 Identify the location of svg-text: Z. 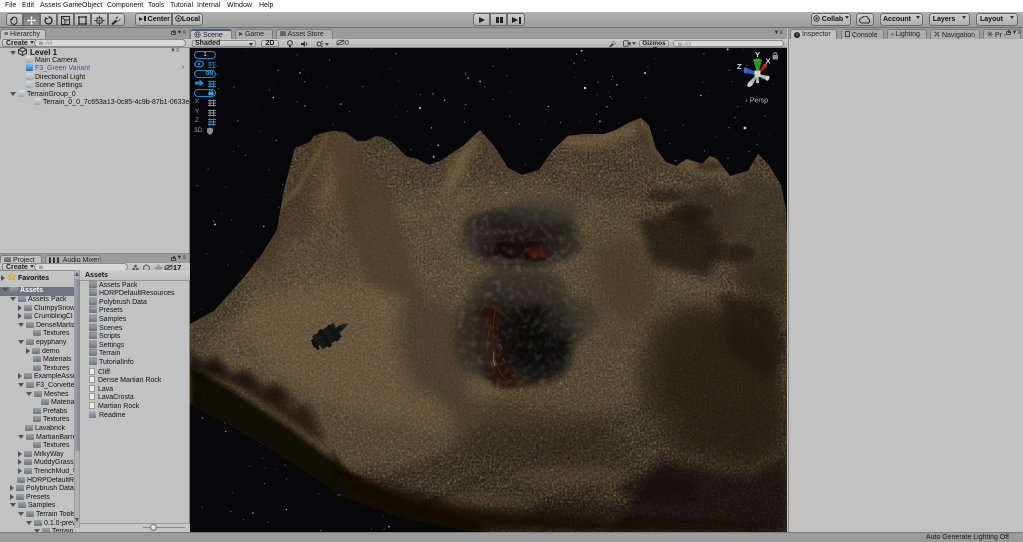
(739, 66).